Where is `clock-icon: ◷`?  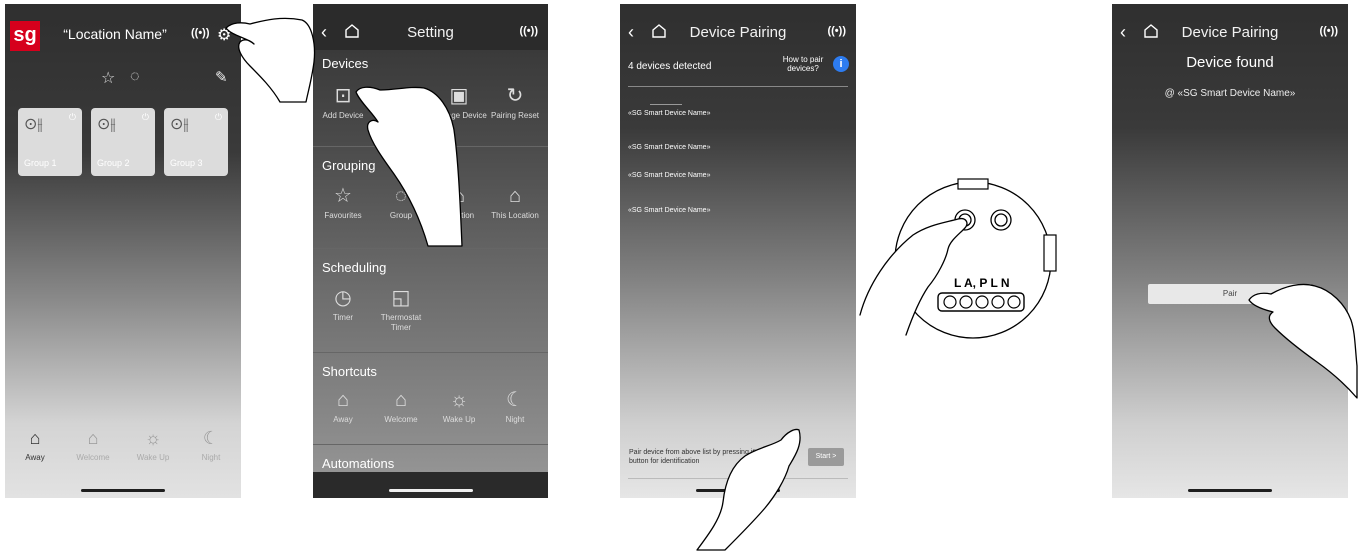
clock-icon: ◷ is located at coordinates (343, 298).